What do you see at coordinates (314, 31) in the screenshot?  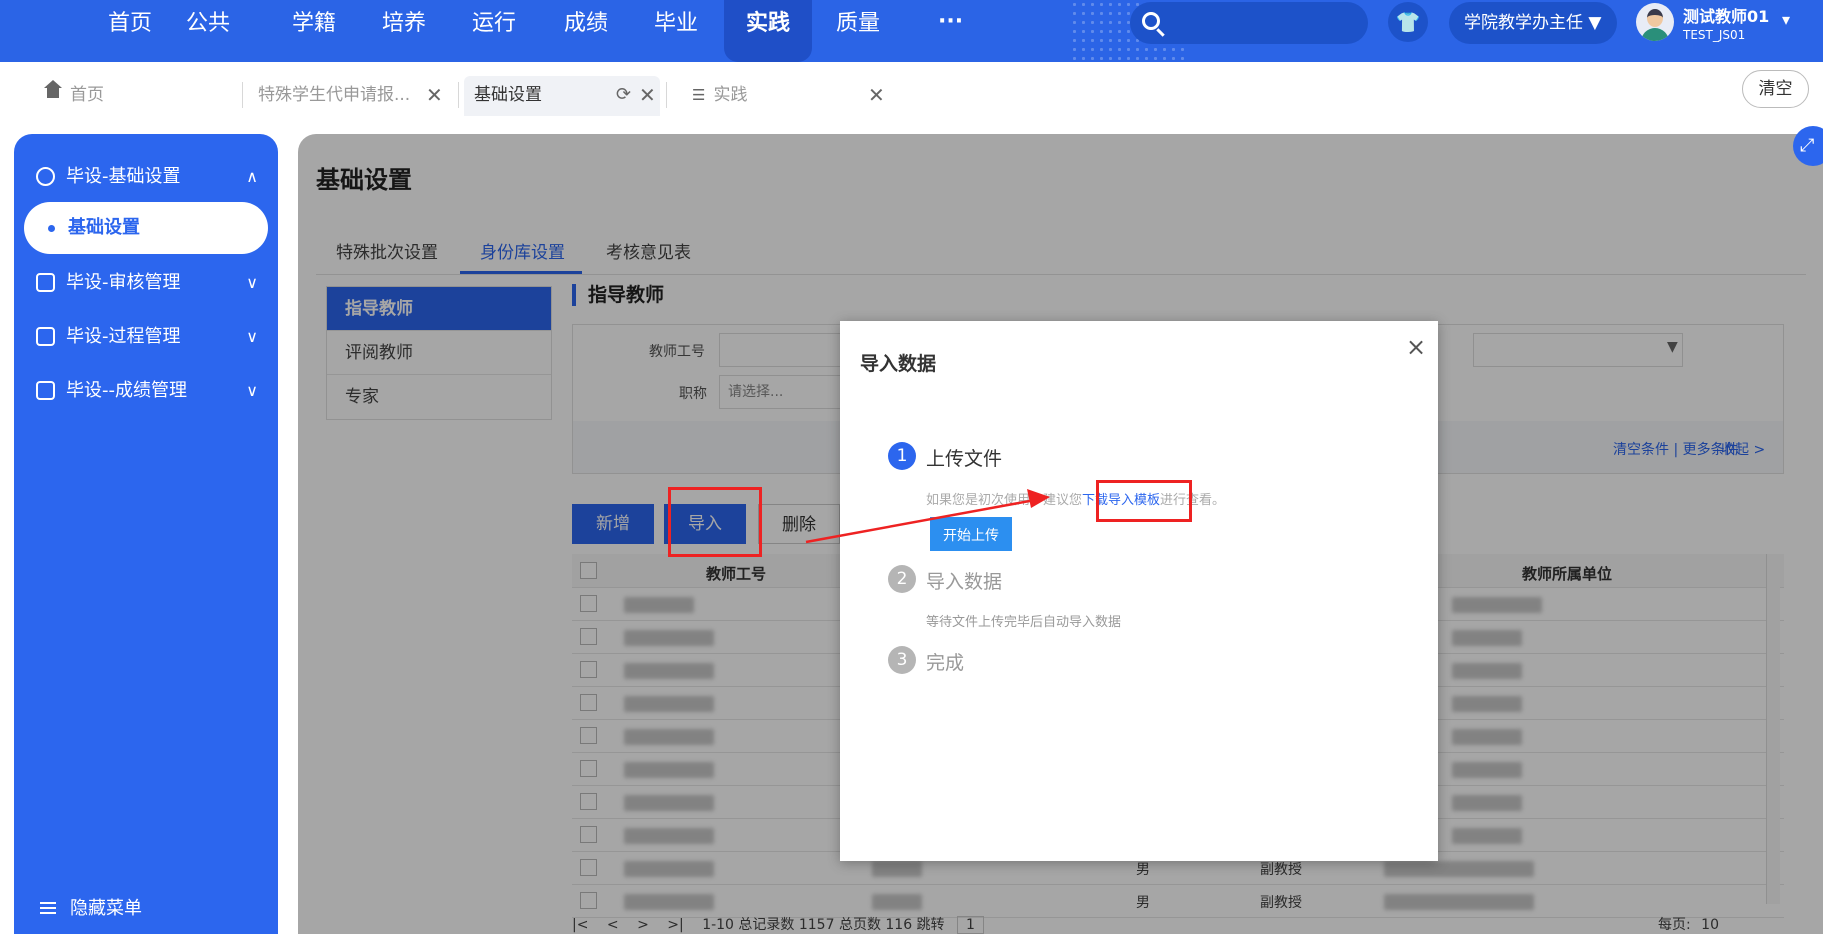 I see `nav-student-status: 学籍` at bounding box center [314, 31].